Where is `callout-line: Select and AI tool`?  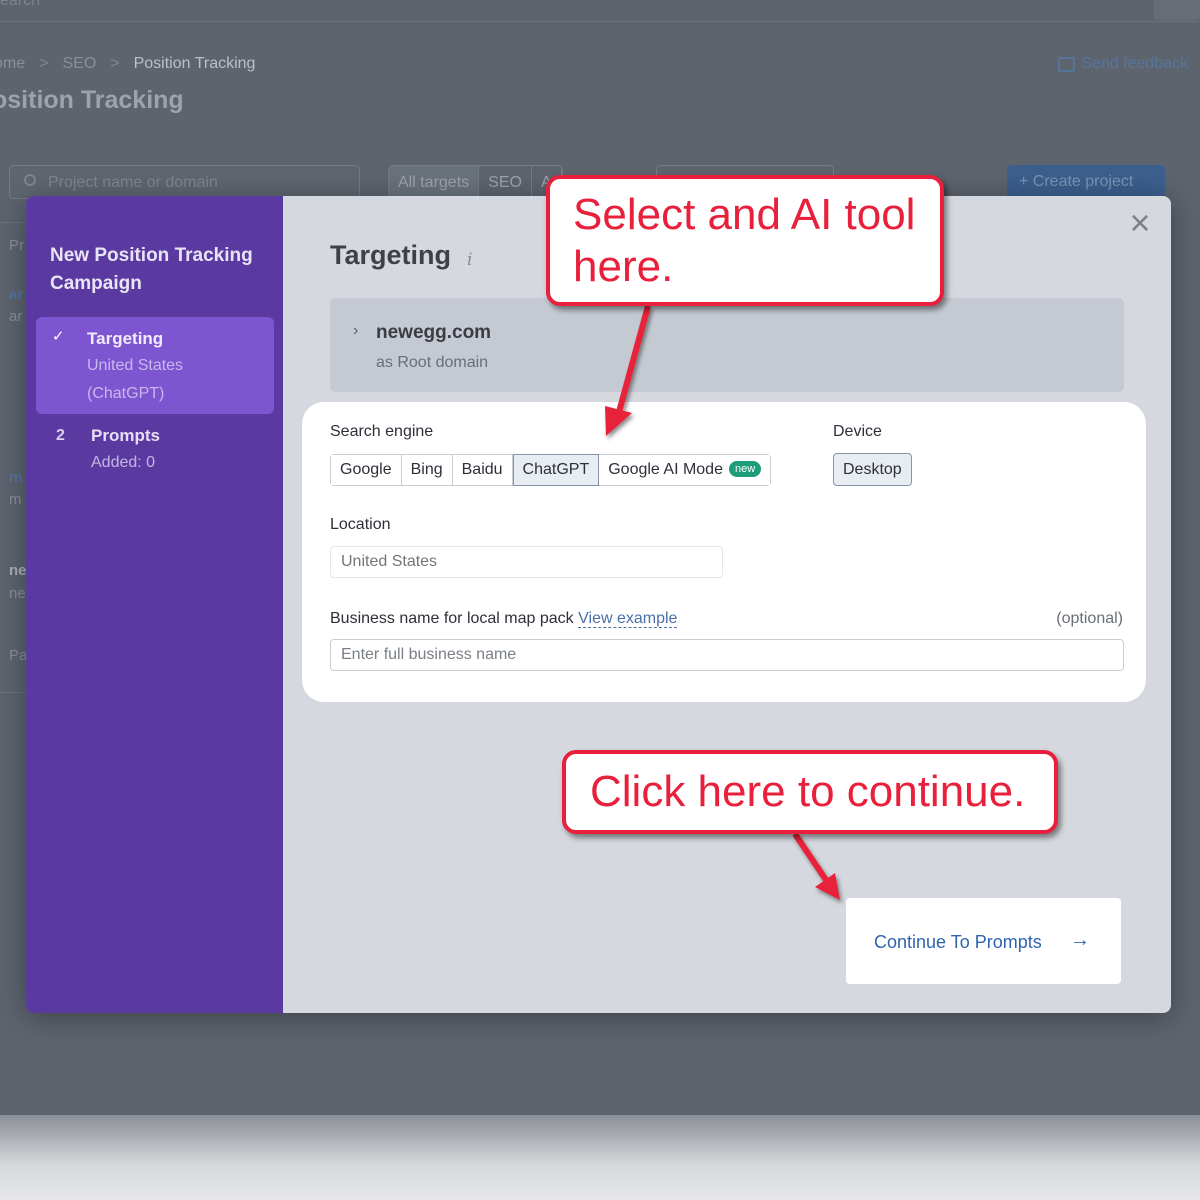 callout-line: Select and AI tool is located at coordinates (744, 214).